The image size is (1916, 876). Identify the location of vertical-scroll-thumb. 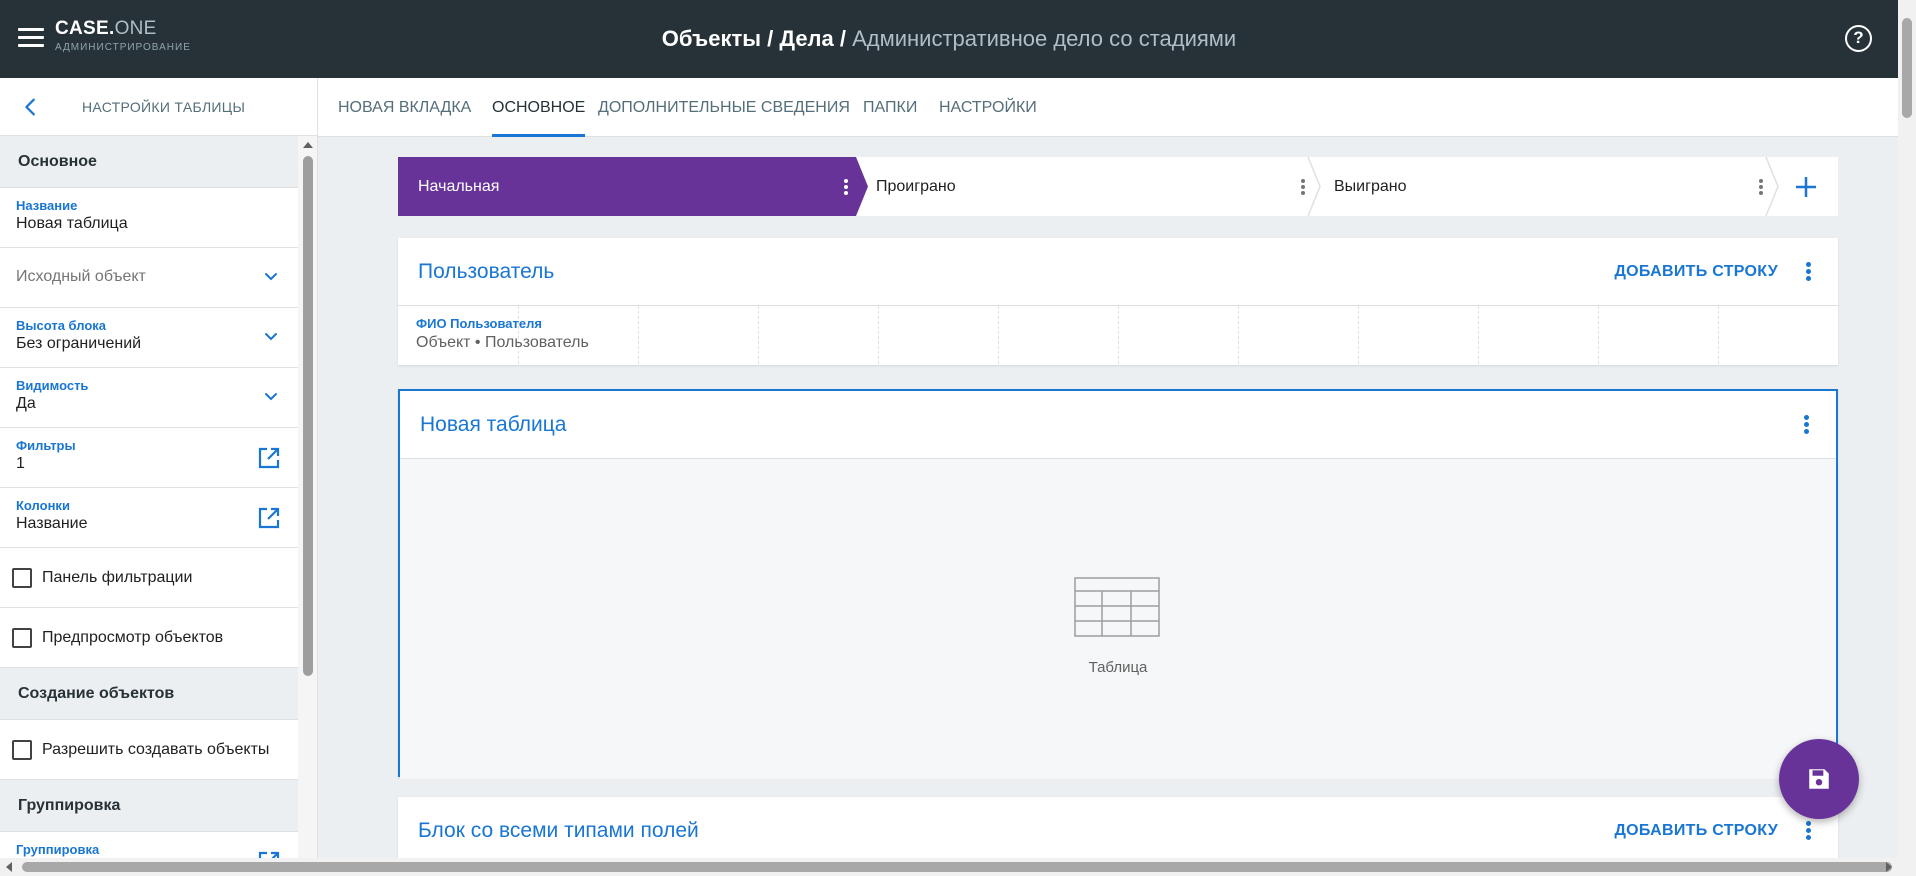
(1907, 68).